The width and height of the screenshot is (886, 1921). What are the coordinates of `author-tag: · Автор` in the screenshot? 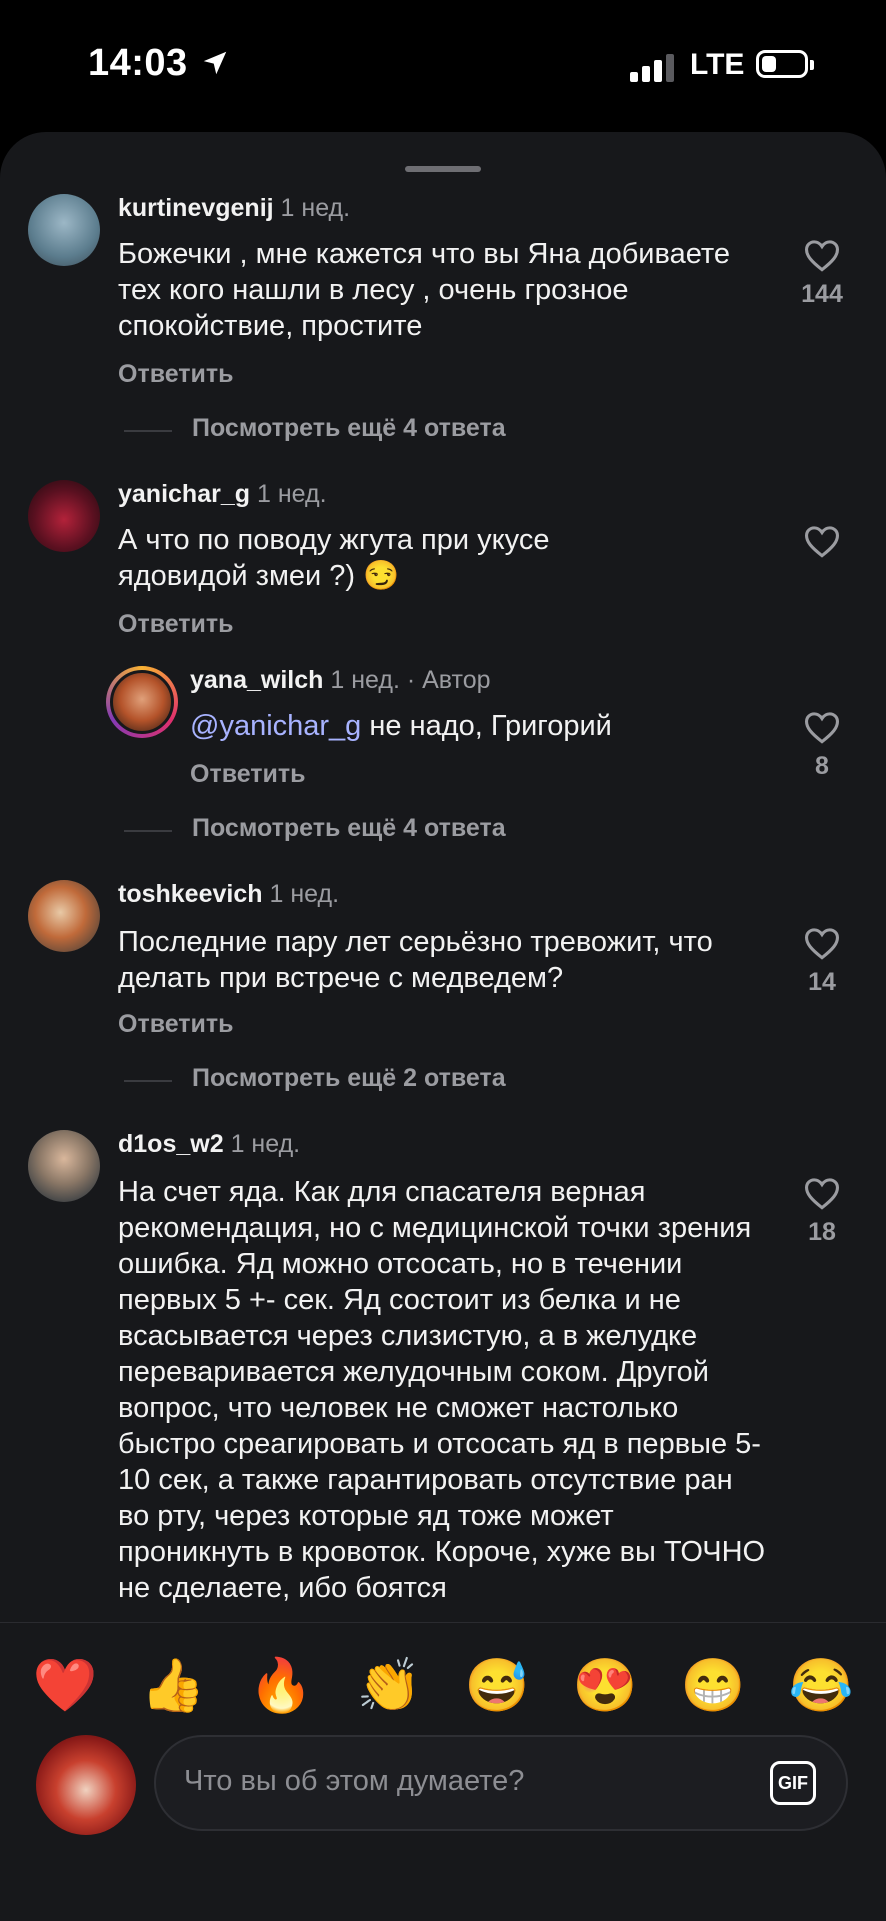 It's located at (448, 680).